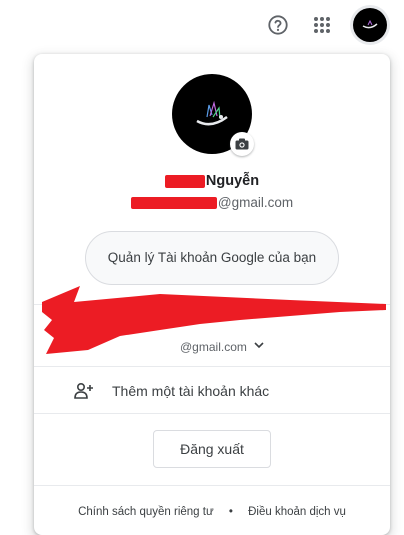 Image resolution: width=404 pixels, height=535 pixels. Describe the element at coordinates (297, 512) in the screenshot. I see `terms-of-service-link: Điều khoản dịch vụ` at that location.